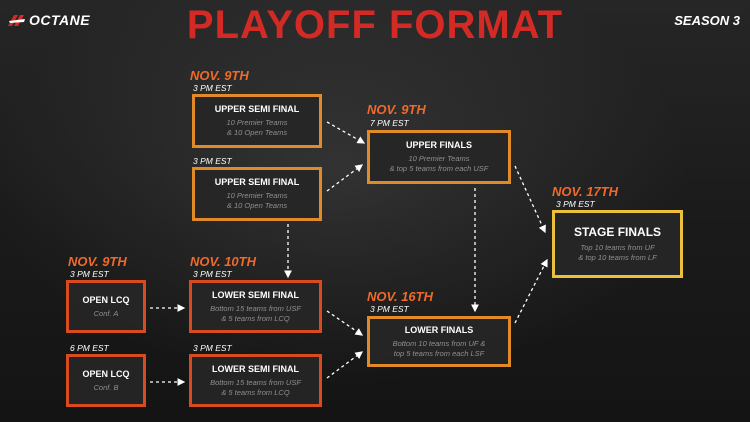 This screenshot has height=422, width=750. I want to click on arrow-lf-sf, so click(531, 291).